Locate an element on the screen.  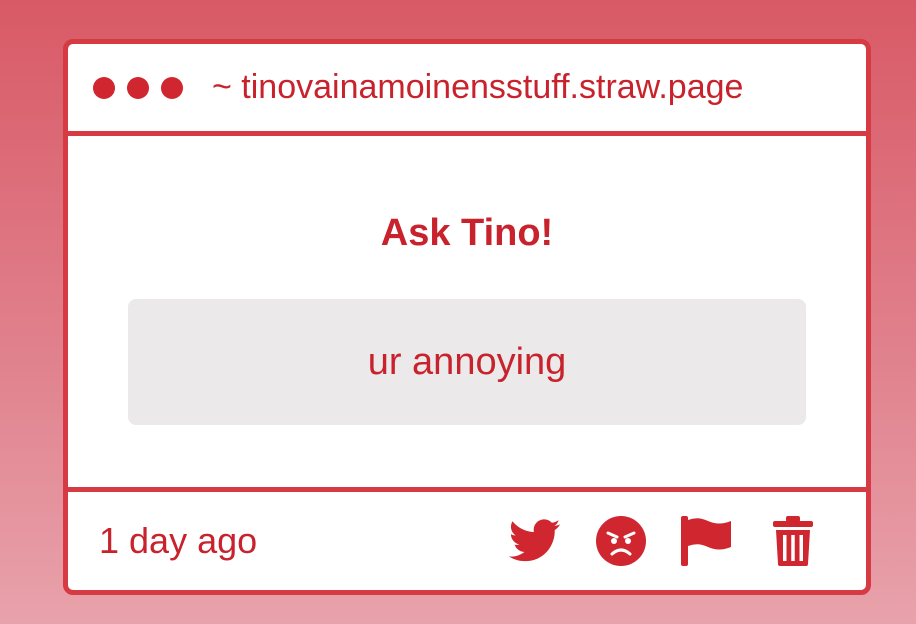
angry-face-icon is located at coordinates (621, 541).